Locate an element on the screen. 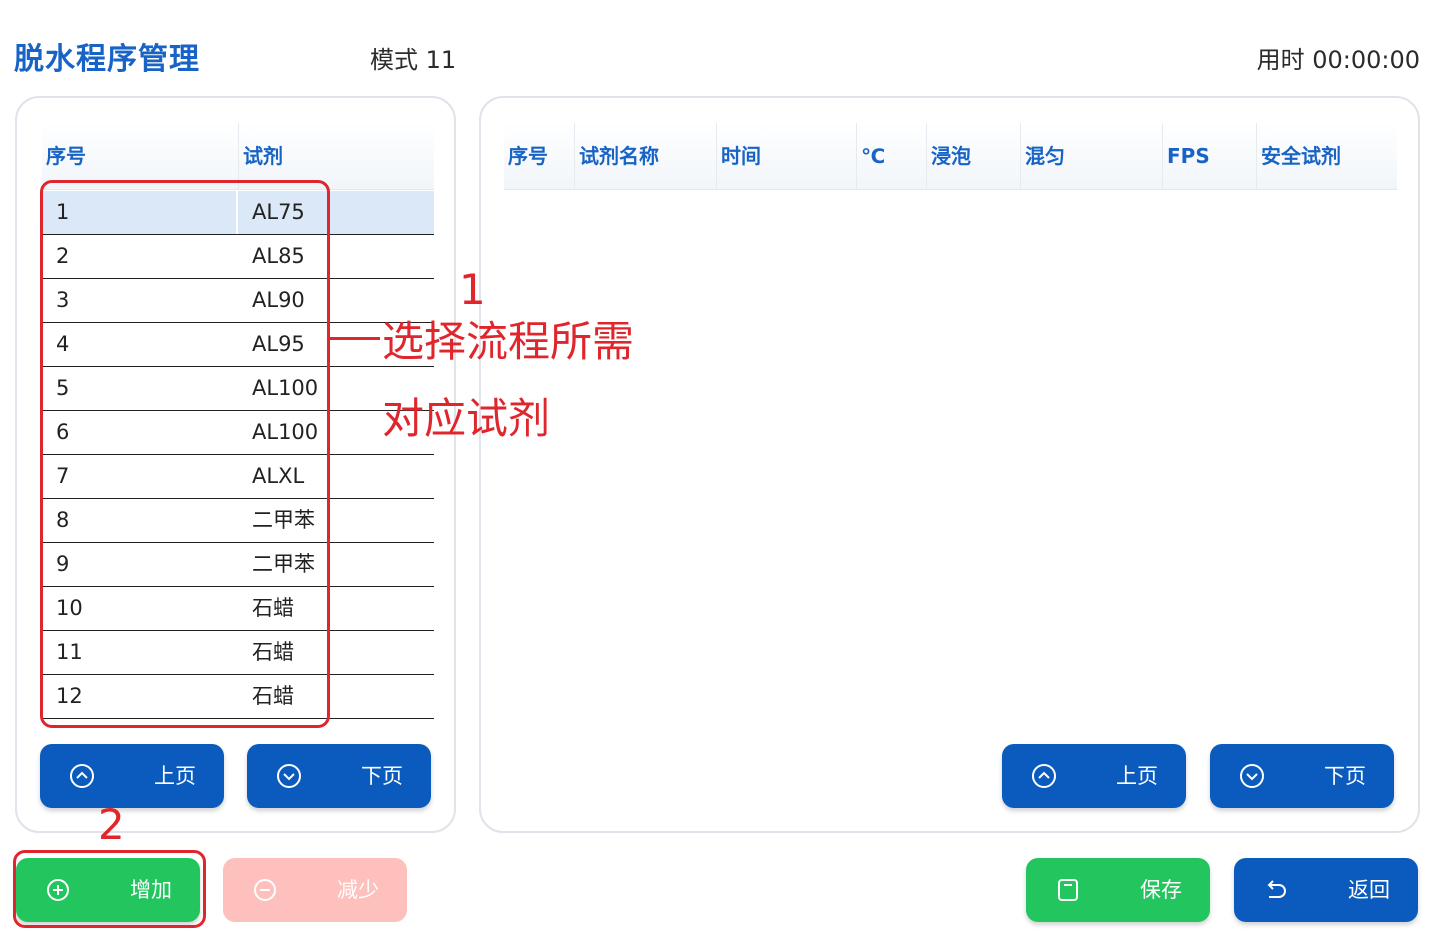 Image resolution: width=1430 pixels, height=943 pixels. annotation-step1-text-line2: 对应试剂 is located at coordinates (466, 418).